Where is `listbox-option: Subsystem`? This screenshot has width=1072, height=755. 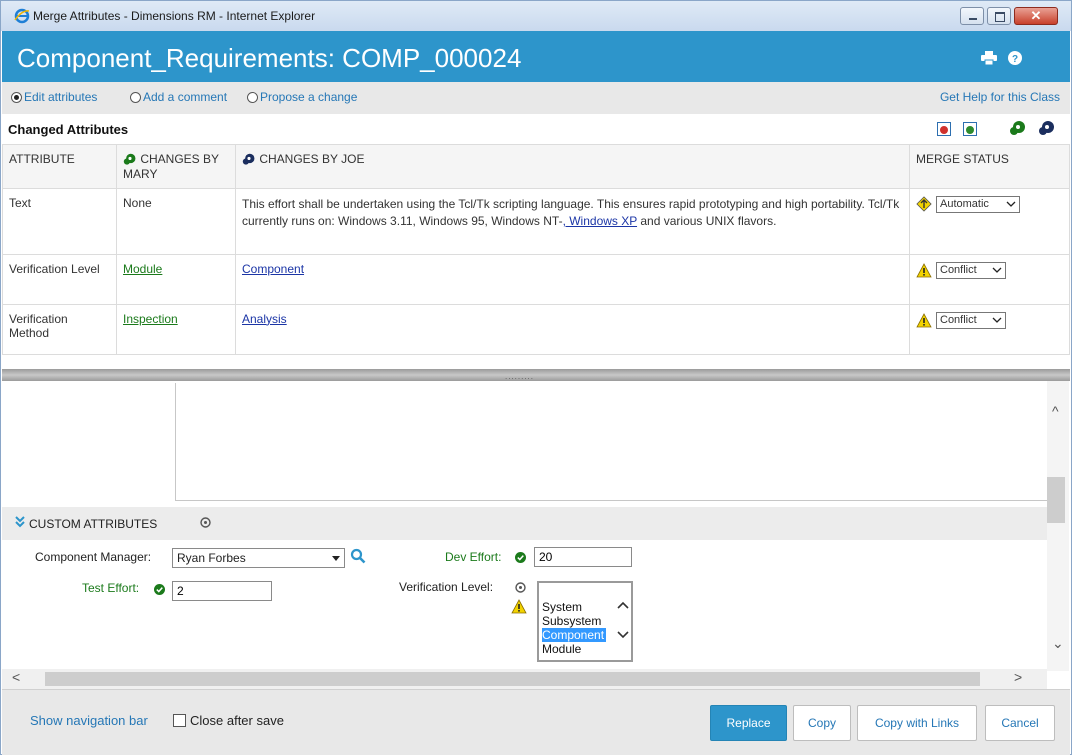
listbox-option: Subsystem is located at coordinates (571, 621).